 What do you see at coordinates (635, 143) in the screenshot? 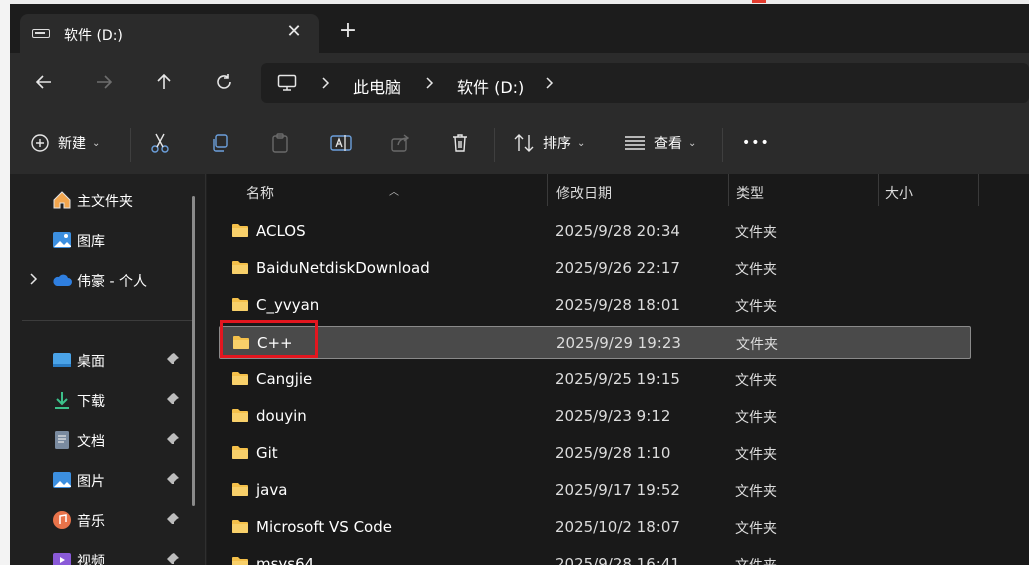
I see `view-list-icon` at bounding box center [635, 143].